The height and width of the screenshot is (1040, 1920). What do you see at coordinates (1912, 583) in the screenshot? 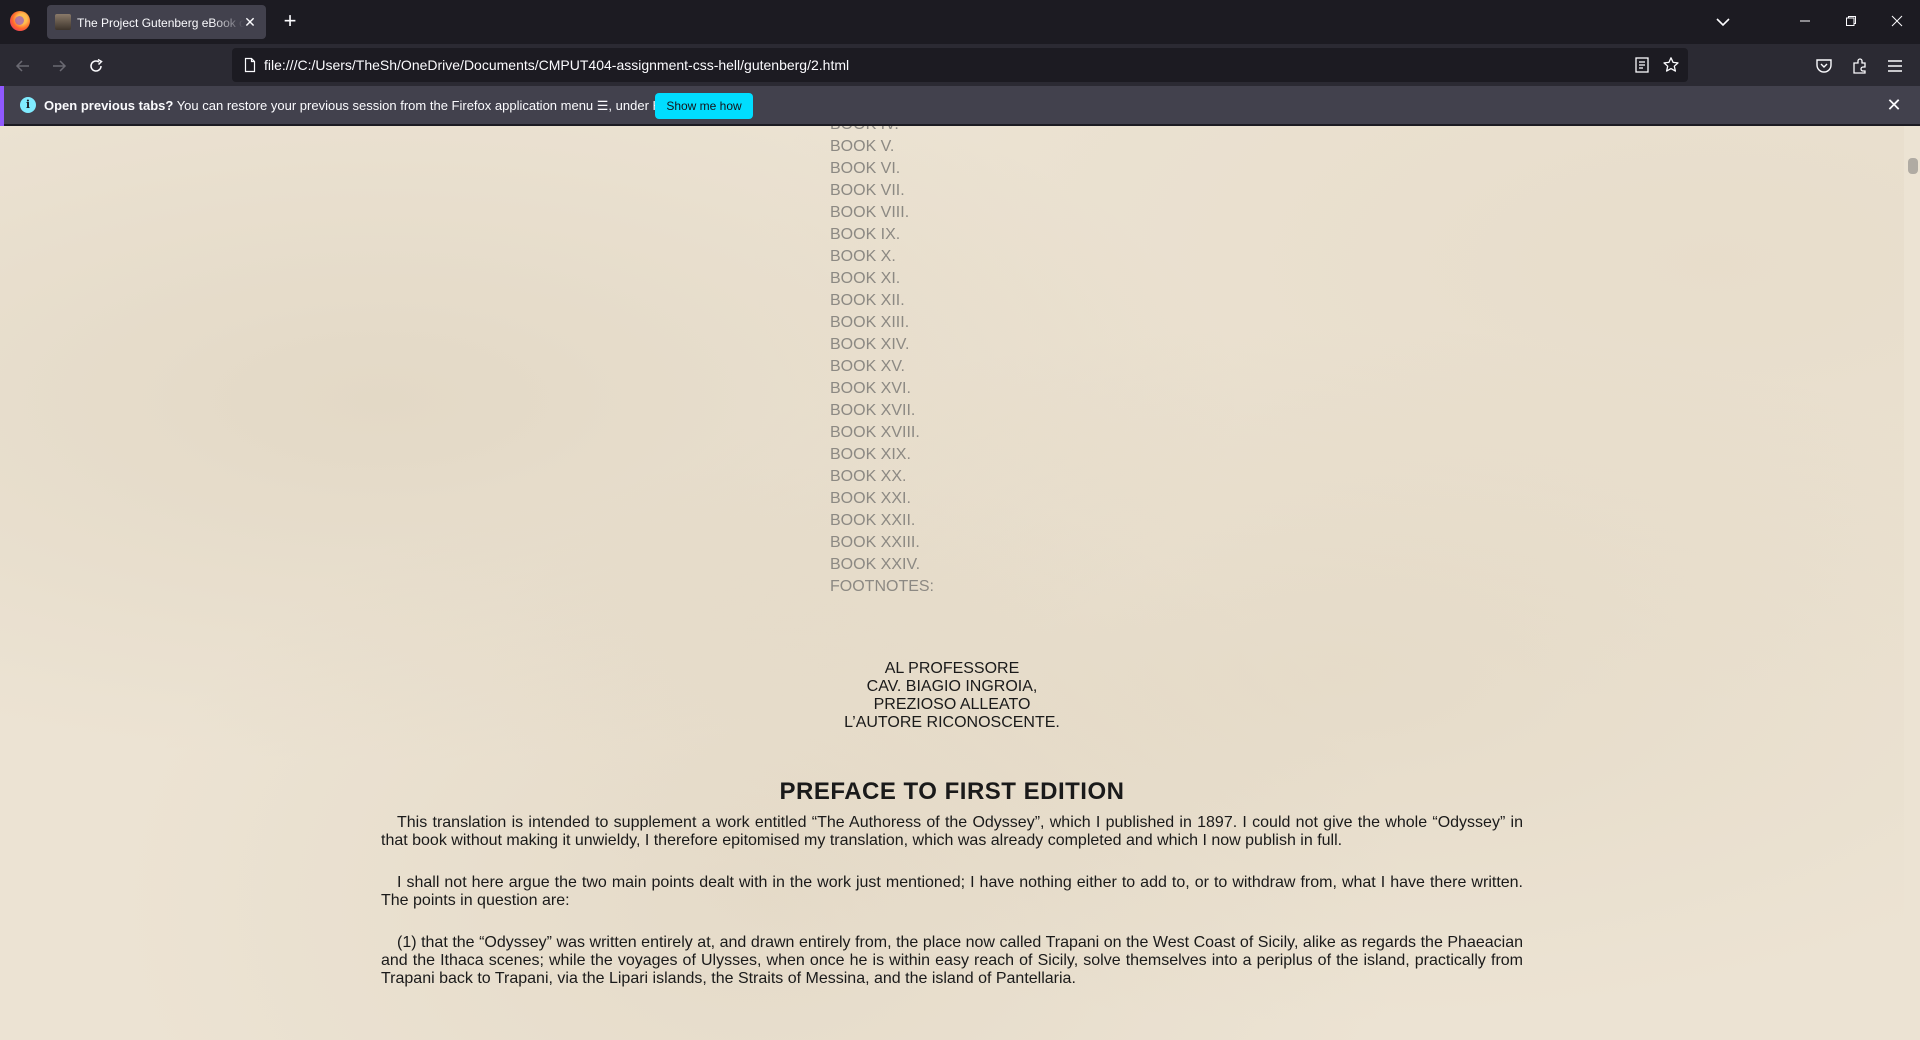
I see `vertical-scrollbar` at bounding box center [1912, 583].